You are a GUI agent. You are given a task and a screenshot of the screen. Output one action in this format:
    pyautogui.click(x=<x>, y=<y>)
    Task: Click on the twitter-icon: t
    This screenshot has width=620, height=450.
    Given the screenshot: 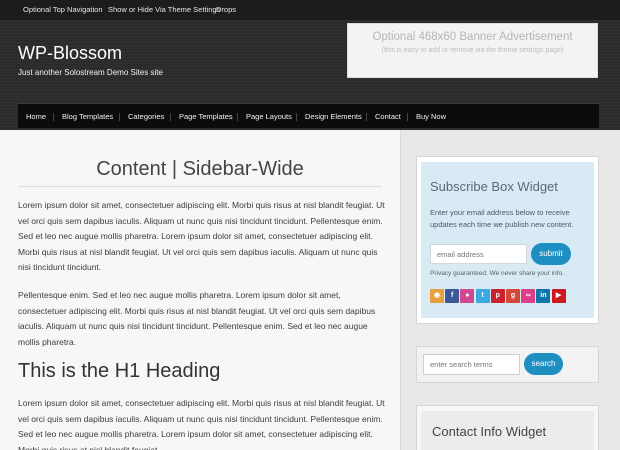 What is the action you would take?
    pyautogui.click(x=482, y=296)
    